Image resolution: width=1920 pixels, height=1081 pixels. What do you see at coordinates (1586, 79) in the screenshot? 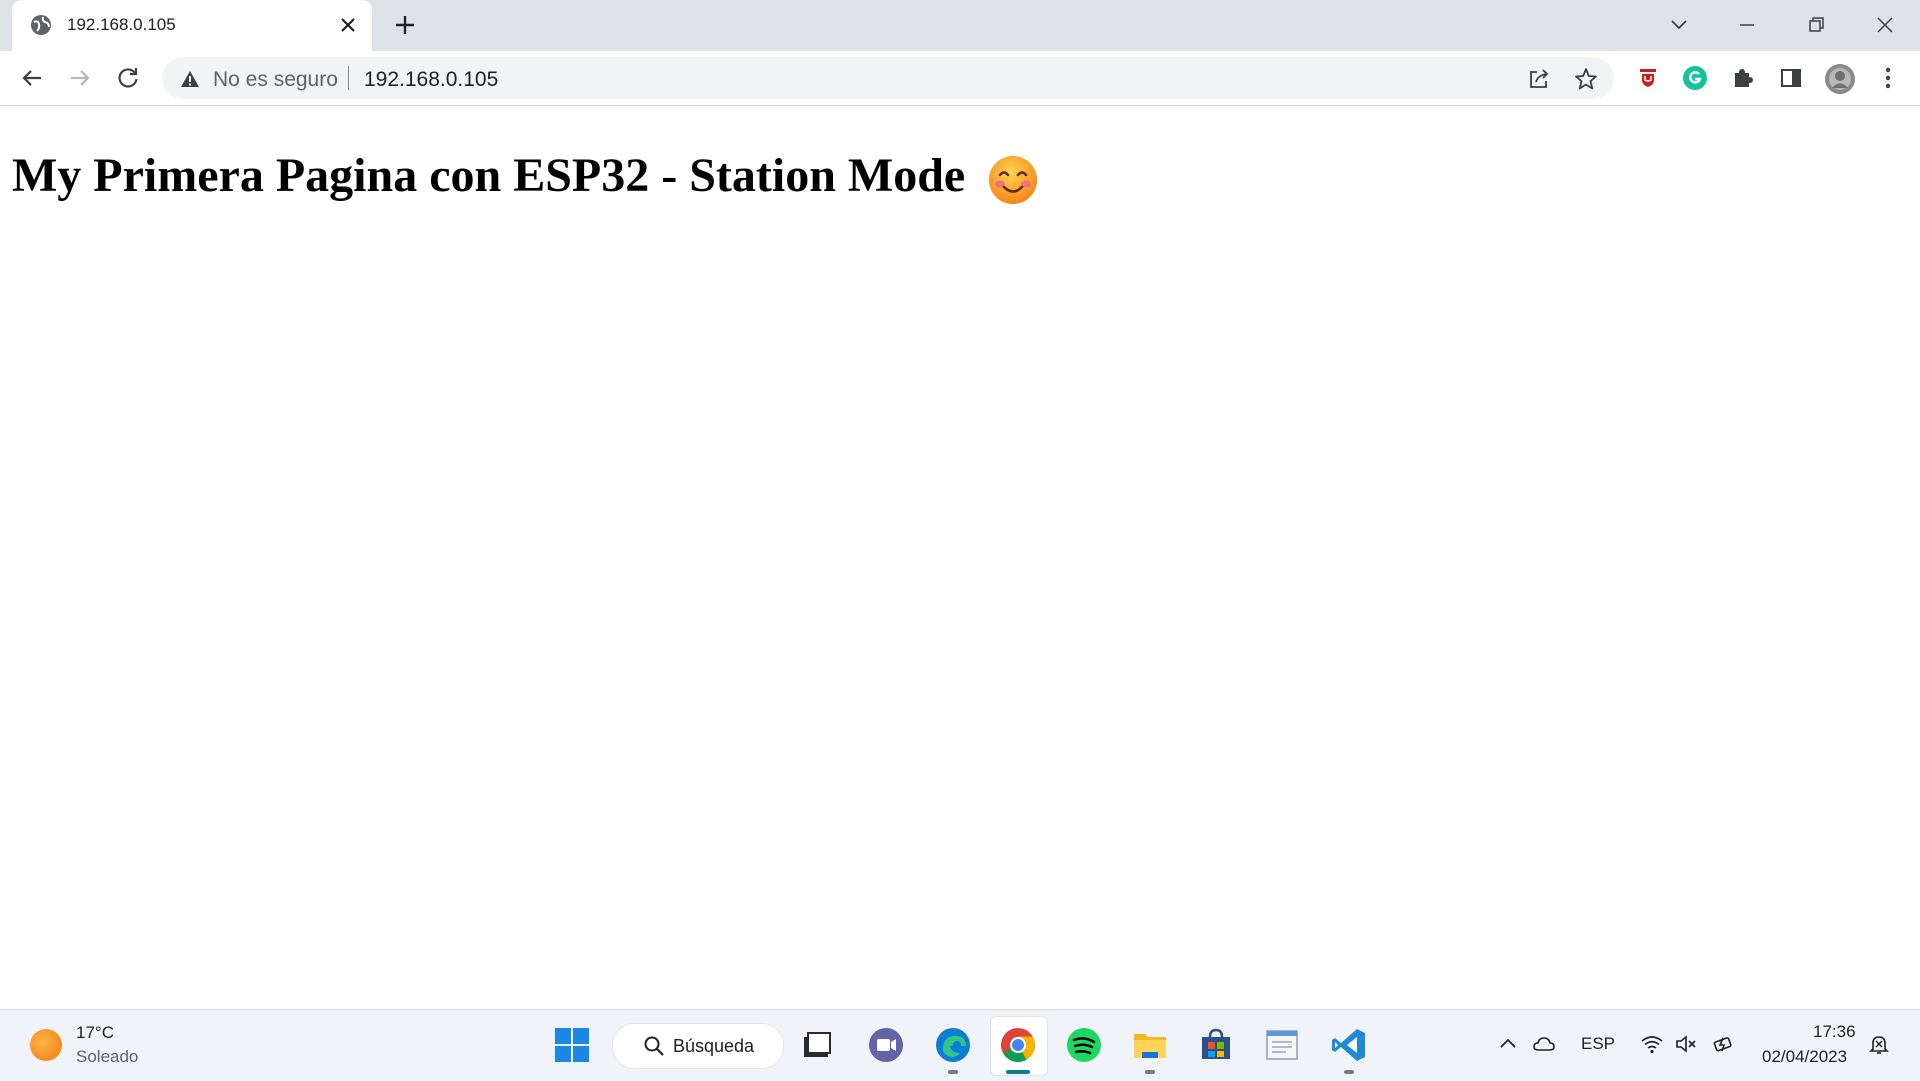
I see `bookmark-star-icon` at bounding box center [1586, 79].